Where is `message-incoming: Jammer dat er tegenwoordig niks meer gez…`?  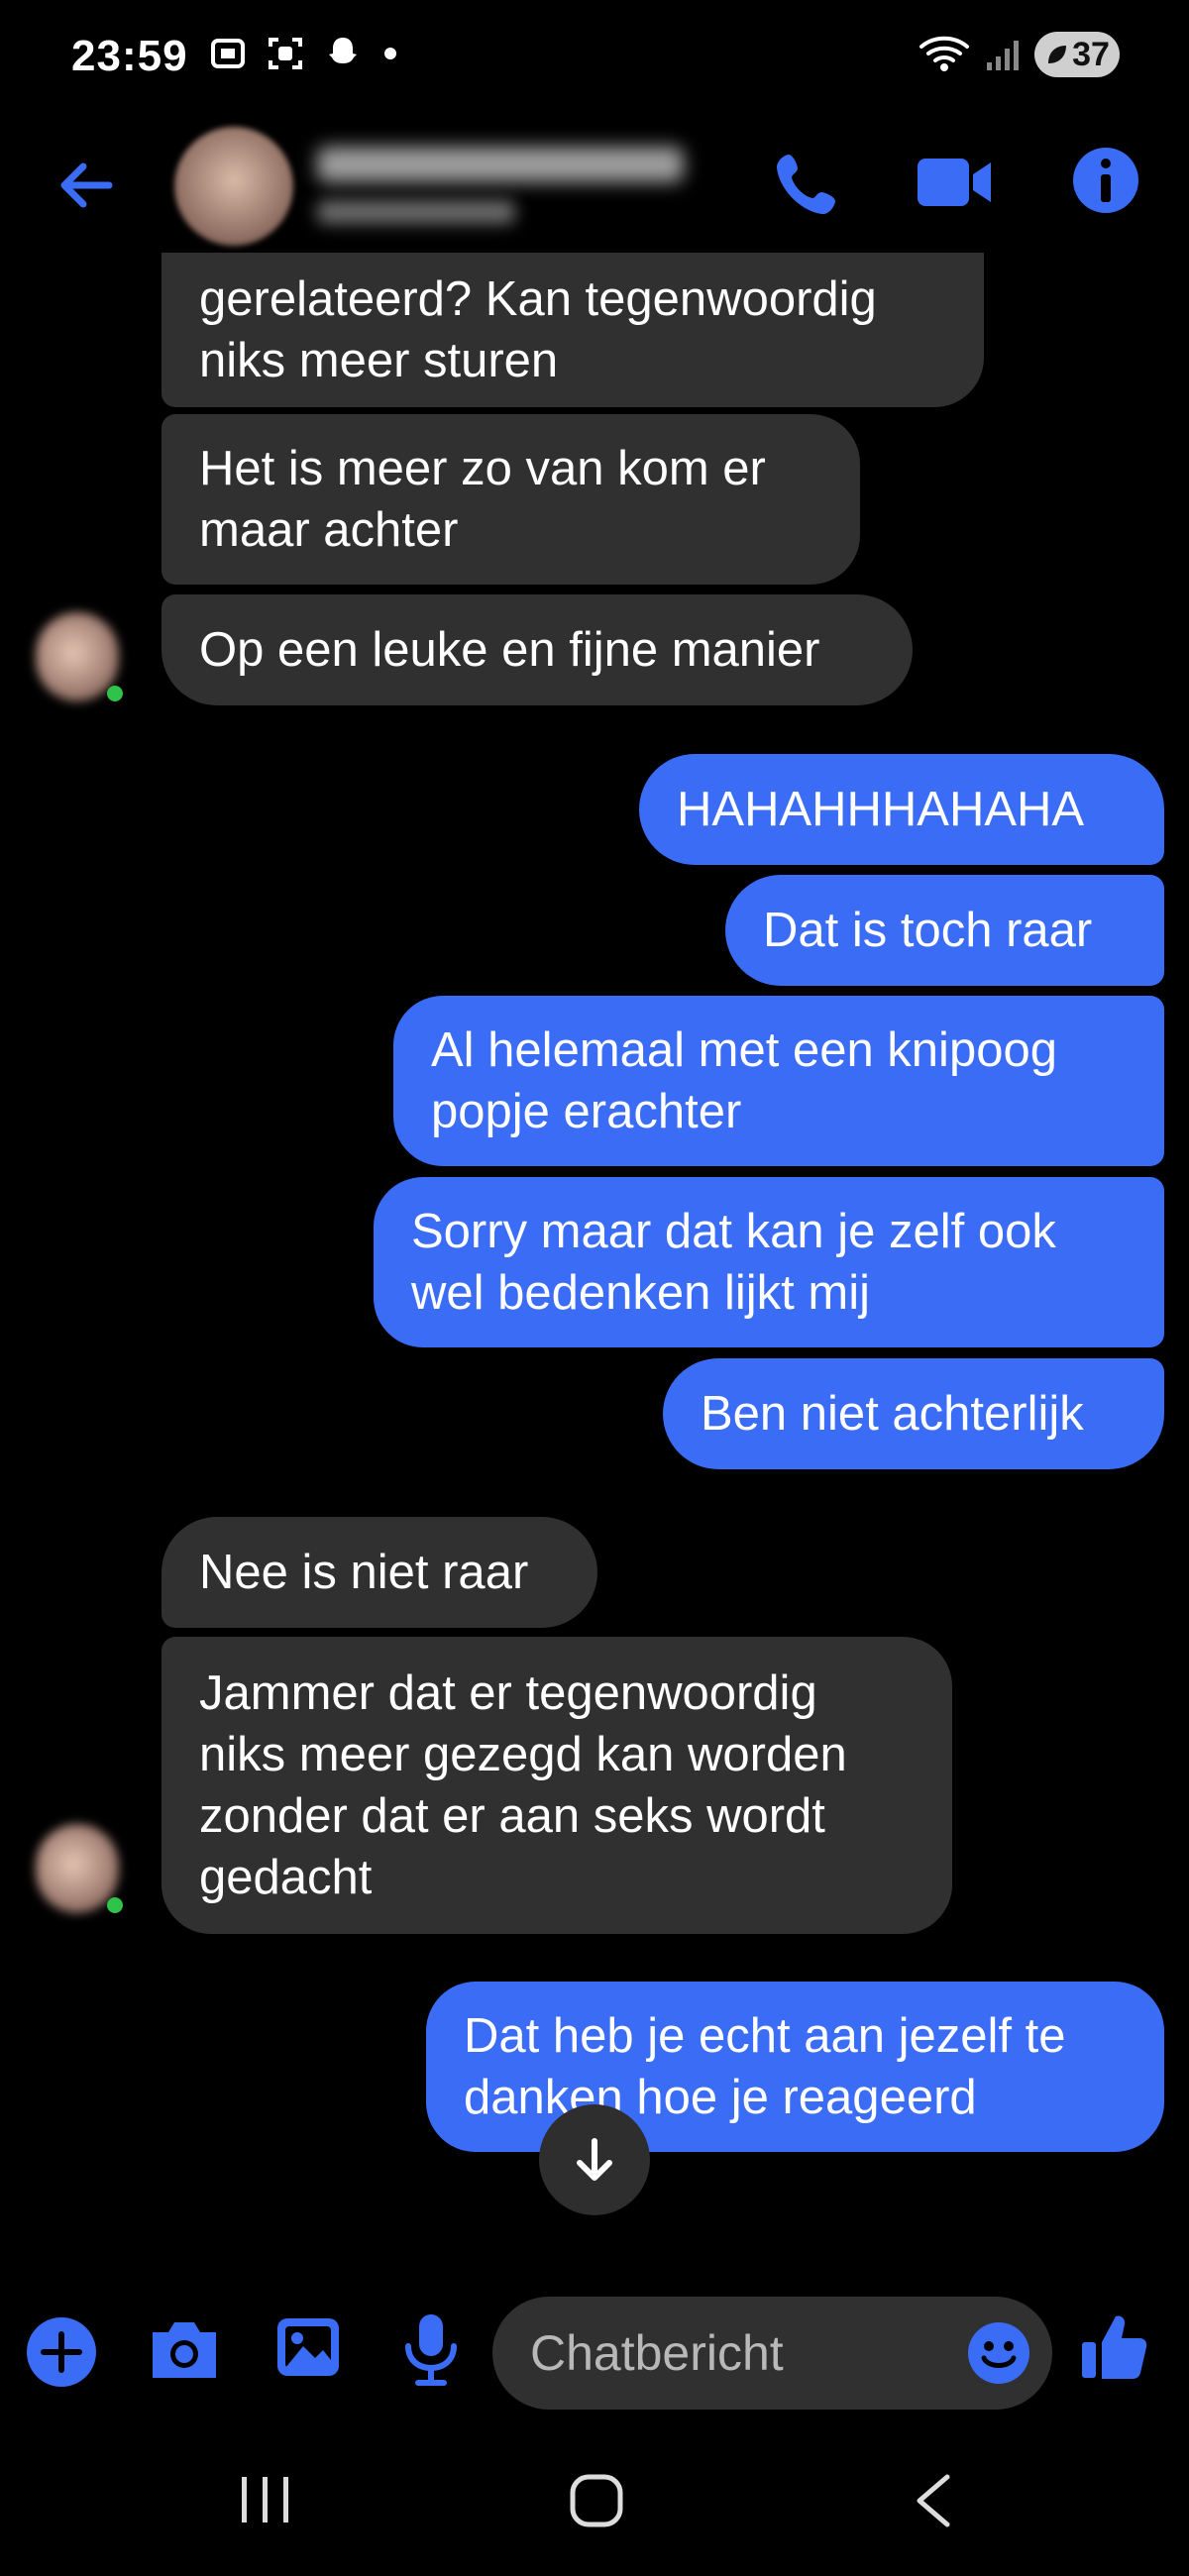
message-incoming: Jammer dat er tegenwoordig niks meer gez… is located at coordinates (557, 1786).